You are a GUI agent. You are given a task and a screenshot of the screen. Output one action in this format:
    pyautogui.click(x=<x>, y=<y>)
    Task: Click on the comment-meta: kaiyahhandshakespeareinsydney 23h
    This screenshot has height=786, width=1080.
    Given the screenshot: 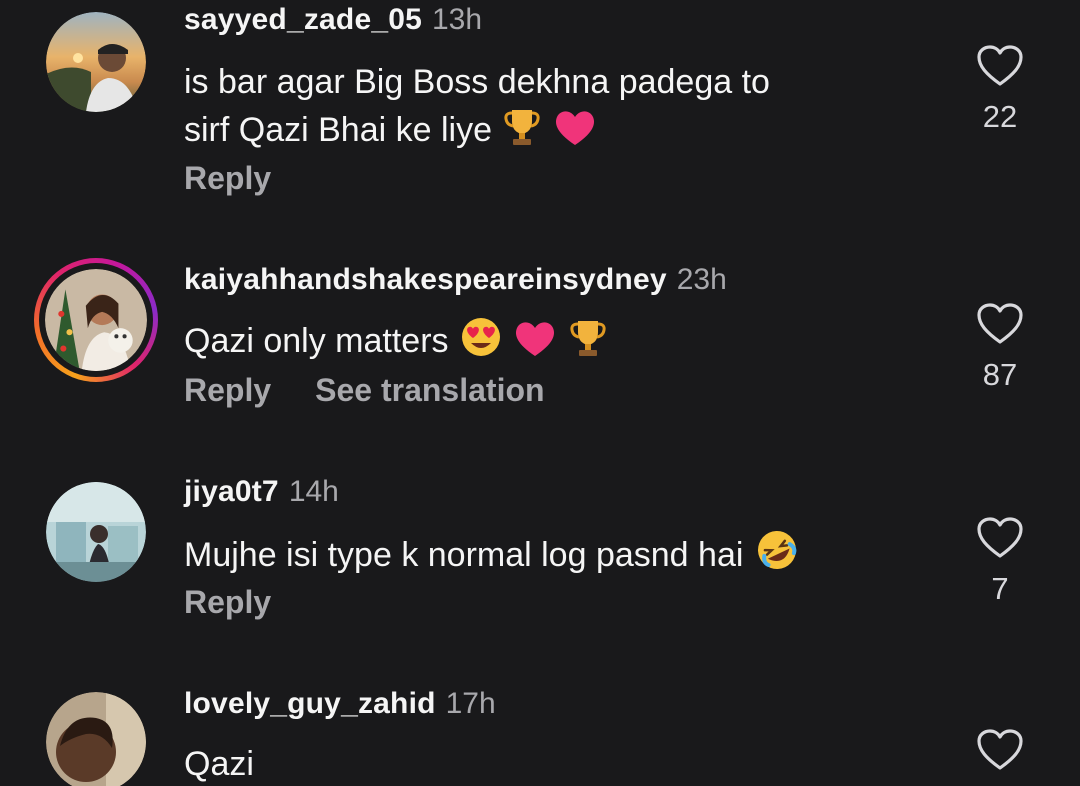 What is the action you would take?
    pyautogui.click(x=455, y=280)
    